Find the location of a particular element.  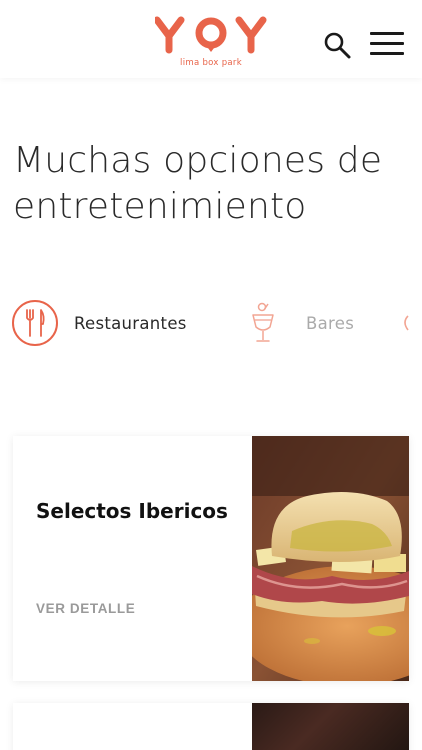

sandwich-photo is located at coordinates (323, 558).